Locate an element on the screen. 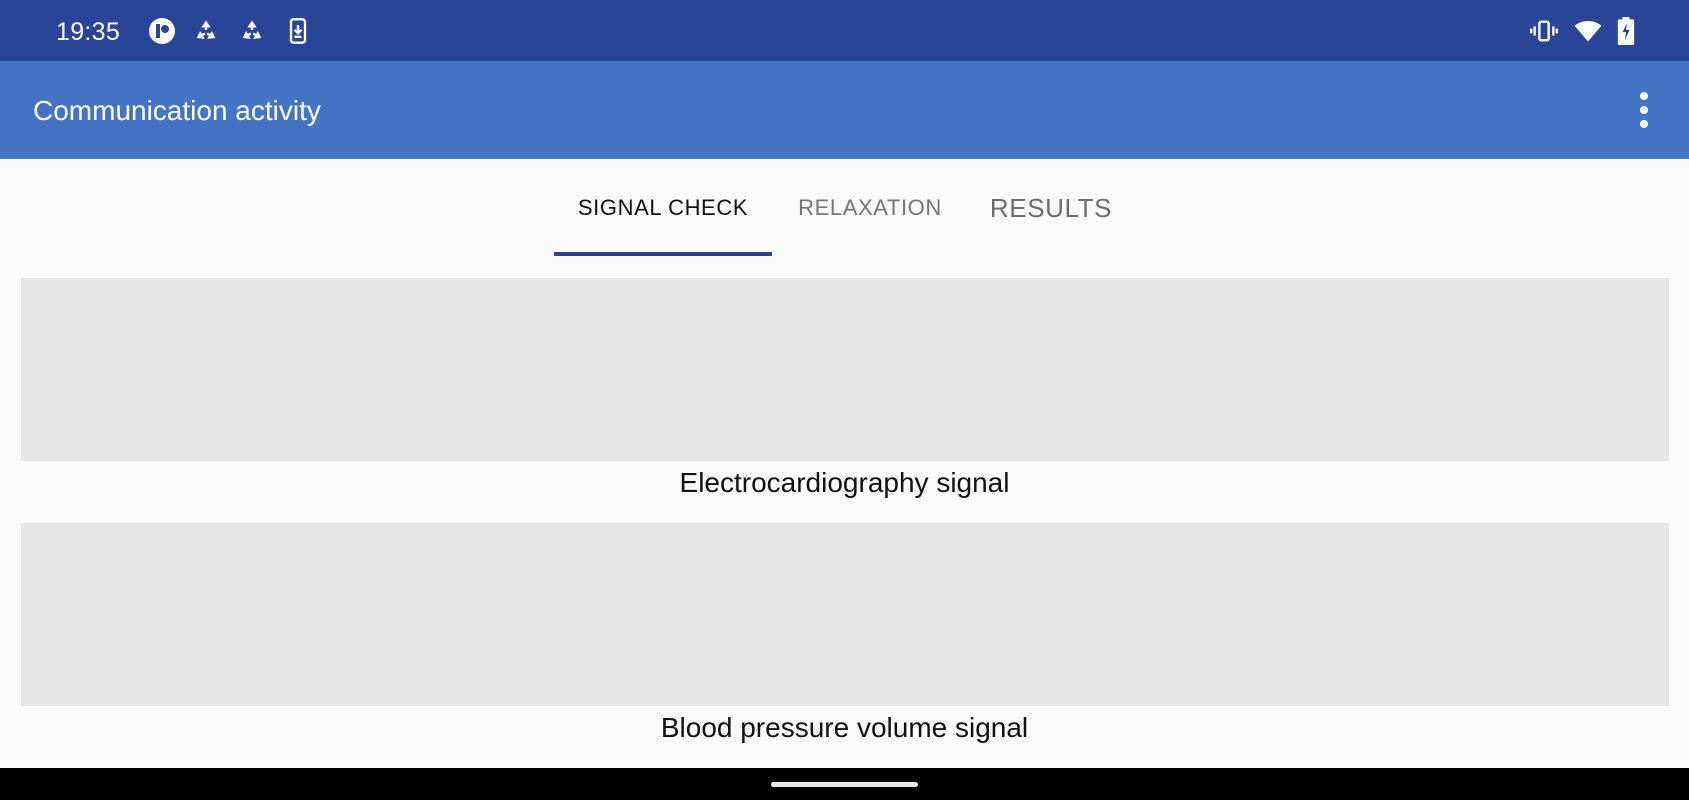  status-time: 19:35 is located at coordinates (88, 32).